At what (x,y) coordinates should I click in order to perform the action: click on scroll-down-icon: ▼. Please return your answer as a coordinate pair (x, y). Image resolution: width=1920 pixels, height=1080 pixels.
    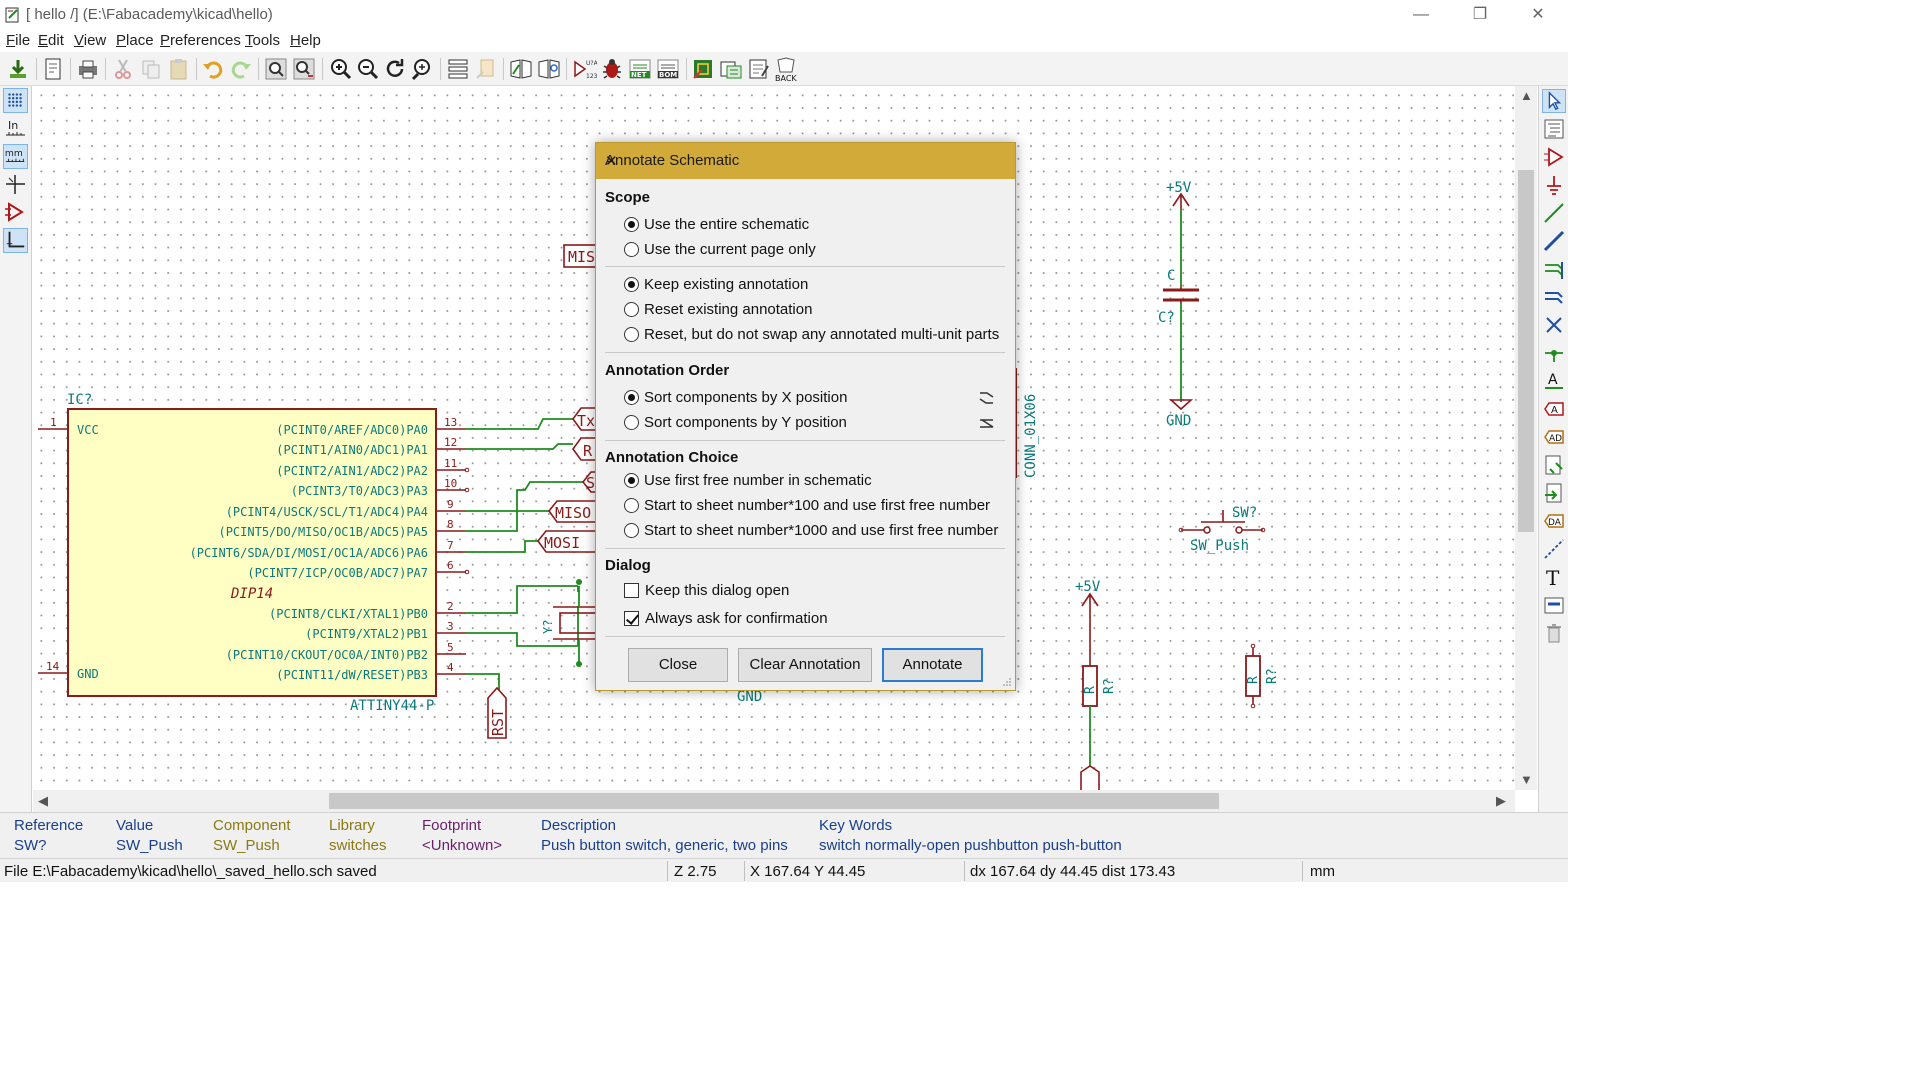
    Looking at the image, I should click on (1526, 779).